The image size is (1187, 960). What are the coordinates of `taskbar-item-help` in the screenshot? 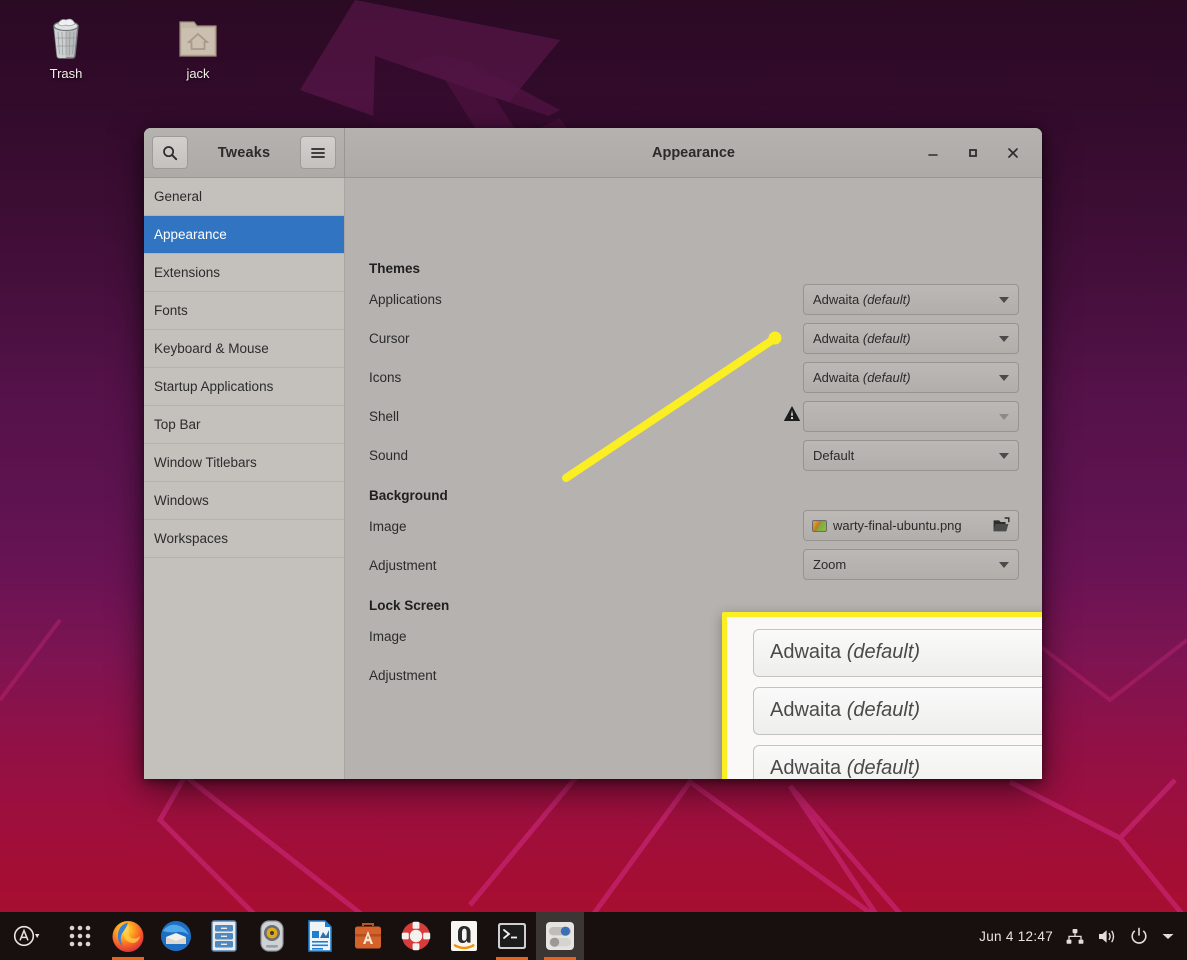 It's located at (416, 936).